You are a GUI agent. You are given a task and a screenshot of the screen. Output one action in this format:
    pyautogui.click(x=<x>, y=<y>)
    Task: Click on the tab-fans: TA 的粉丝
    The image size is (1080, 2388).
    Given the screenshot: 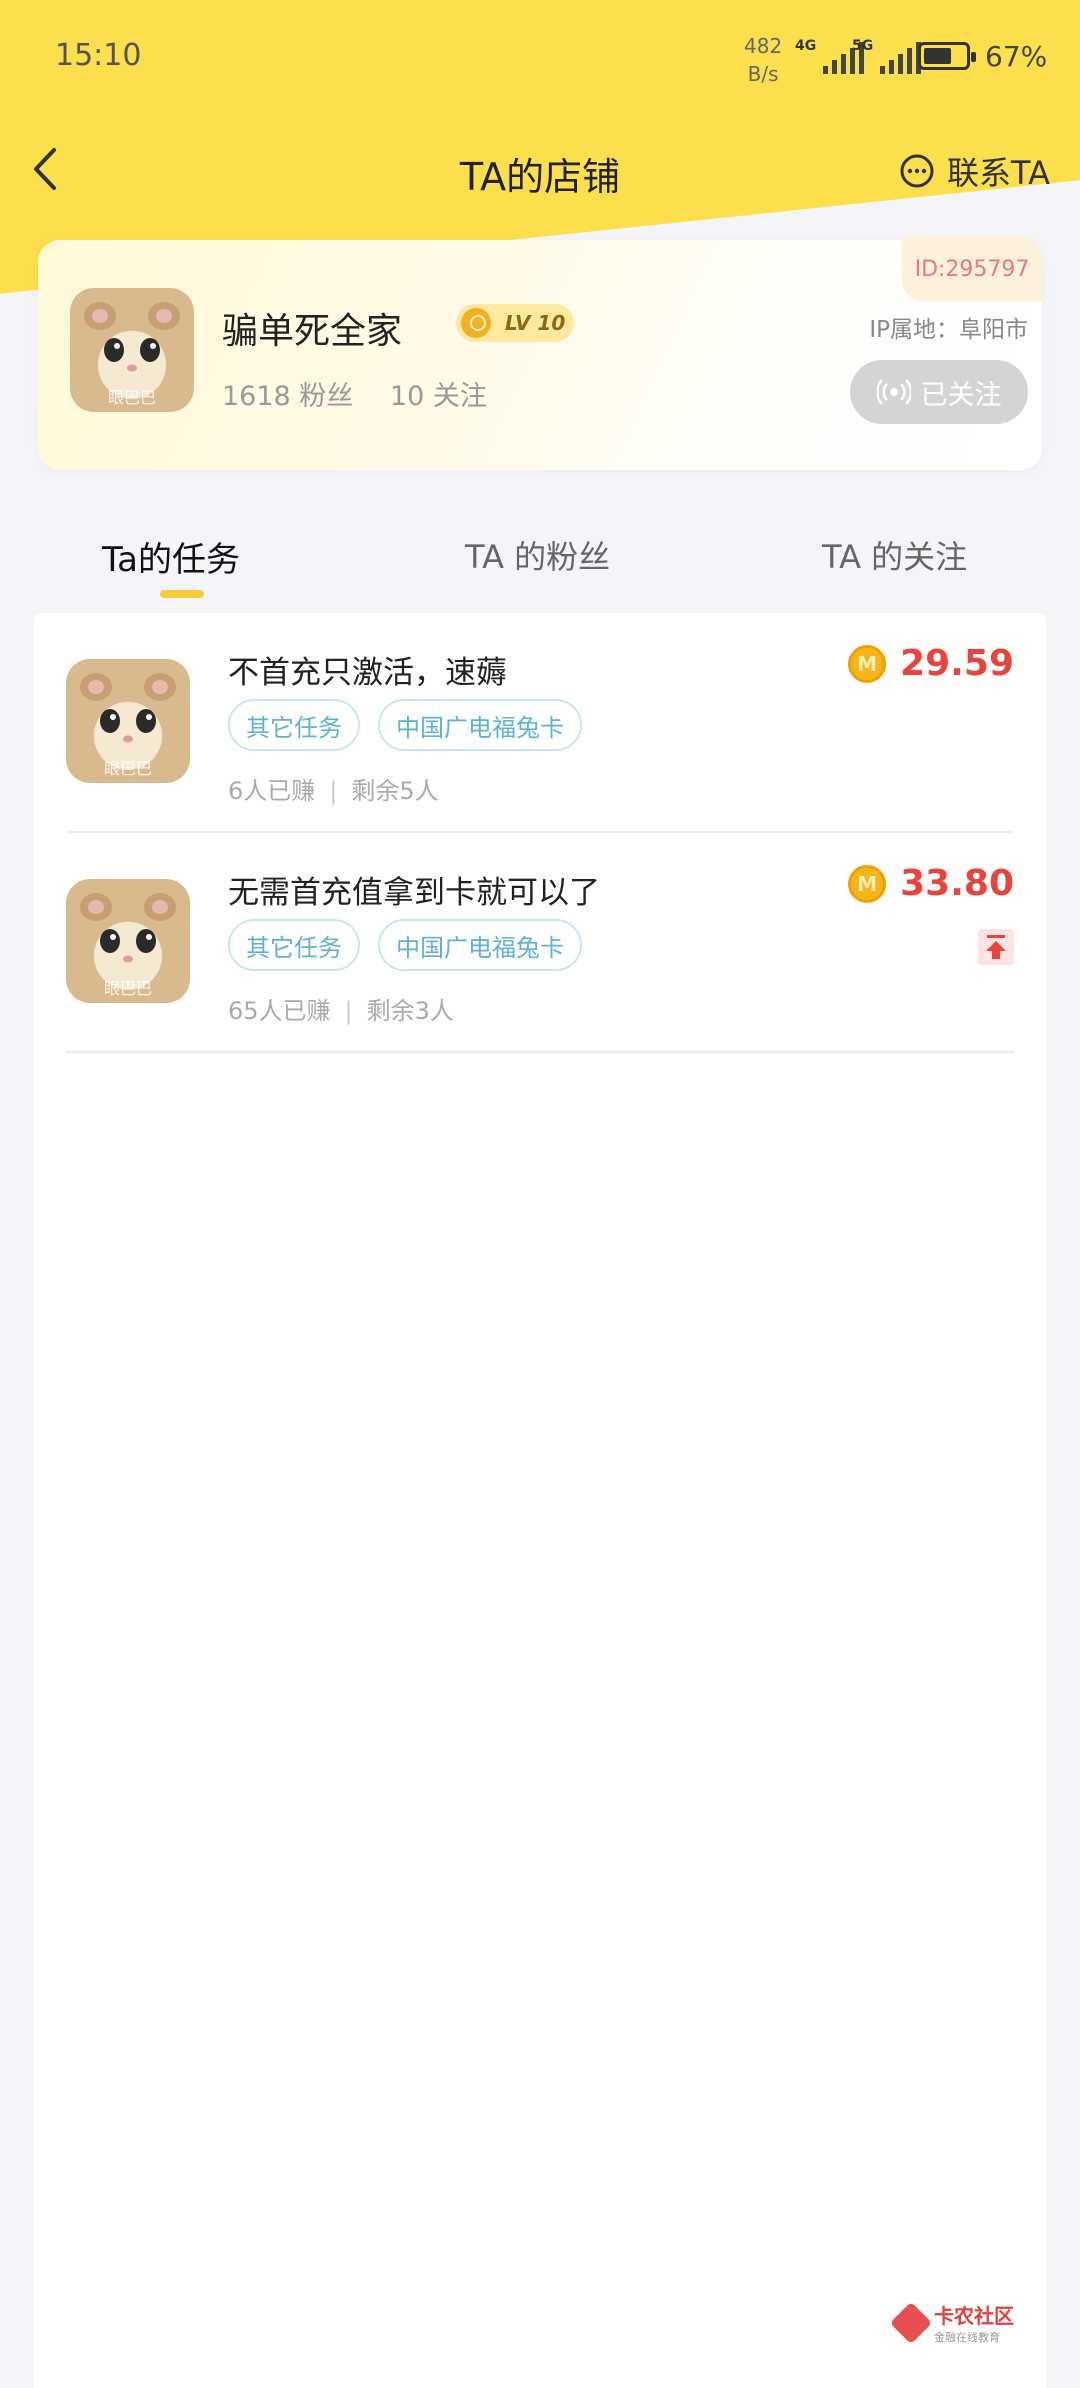 What is the action you would take?
    pyautogui.click(x=537, y=555)
    